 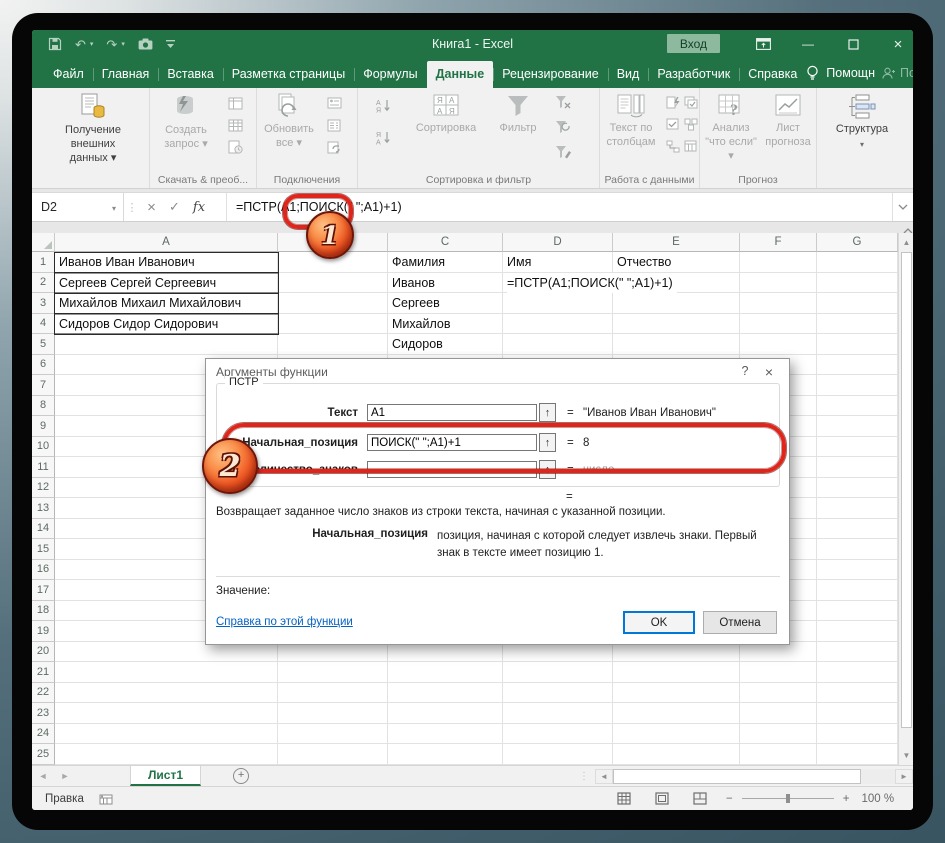 What do you see at coordinates (877, 799) in the screenshot?
I see `zoom-level-label: 100 %` at bounding box center [877, 799].